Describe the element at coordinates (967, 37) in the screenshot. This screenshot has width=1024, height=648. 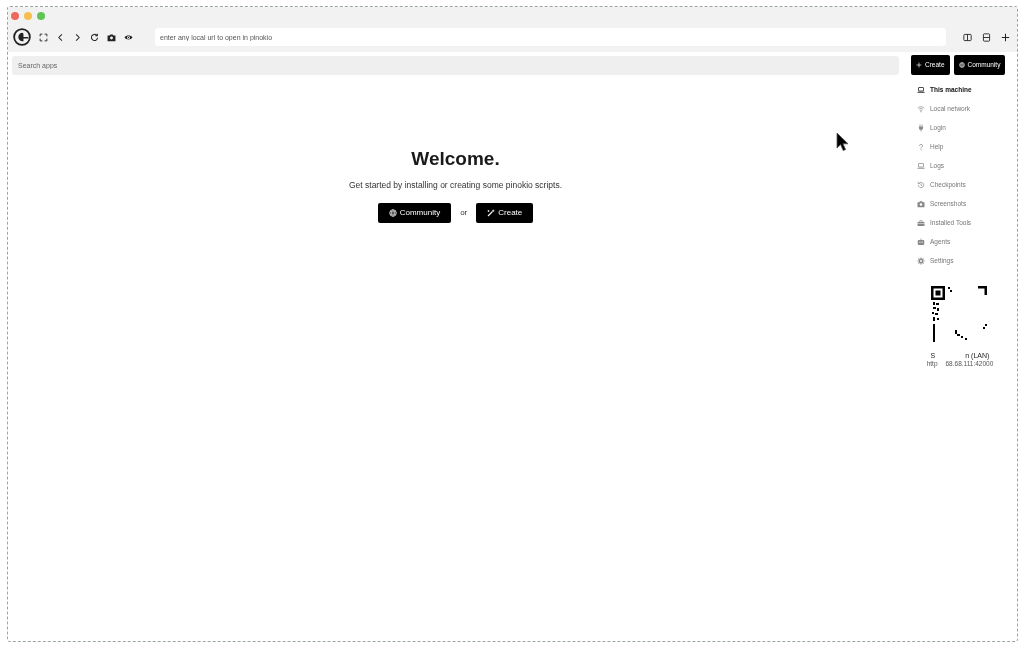
I see `split-columns-icon` at that location.